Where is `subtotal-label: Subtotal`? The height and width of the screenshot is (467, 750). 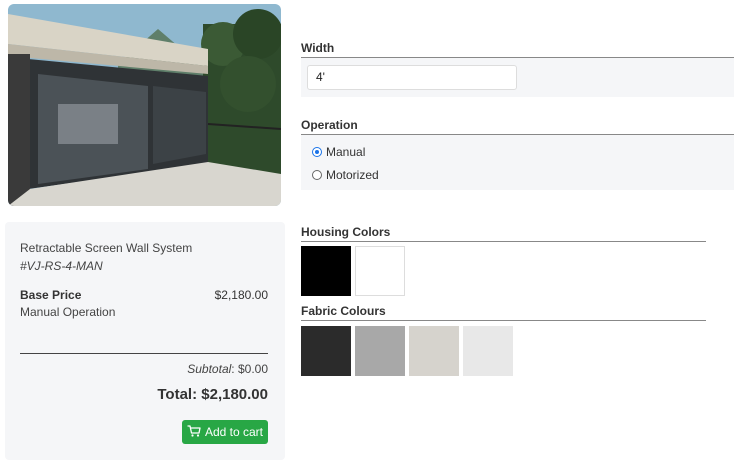
subtotal-label: Subtotal is located at coordinates (209, 369).